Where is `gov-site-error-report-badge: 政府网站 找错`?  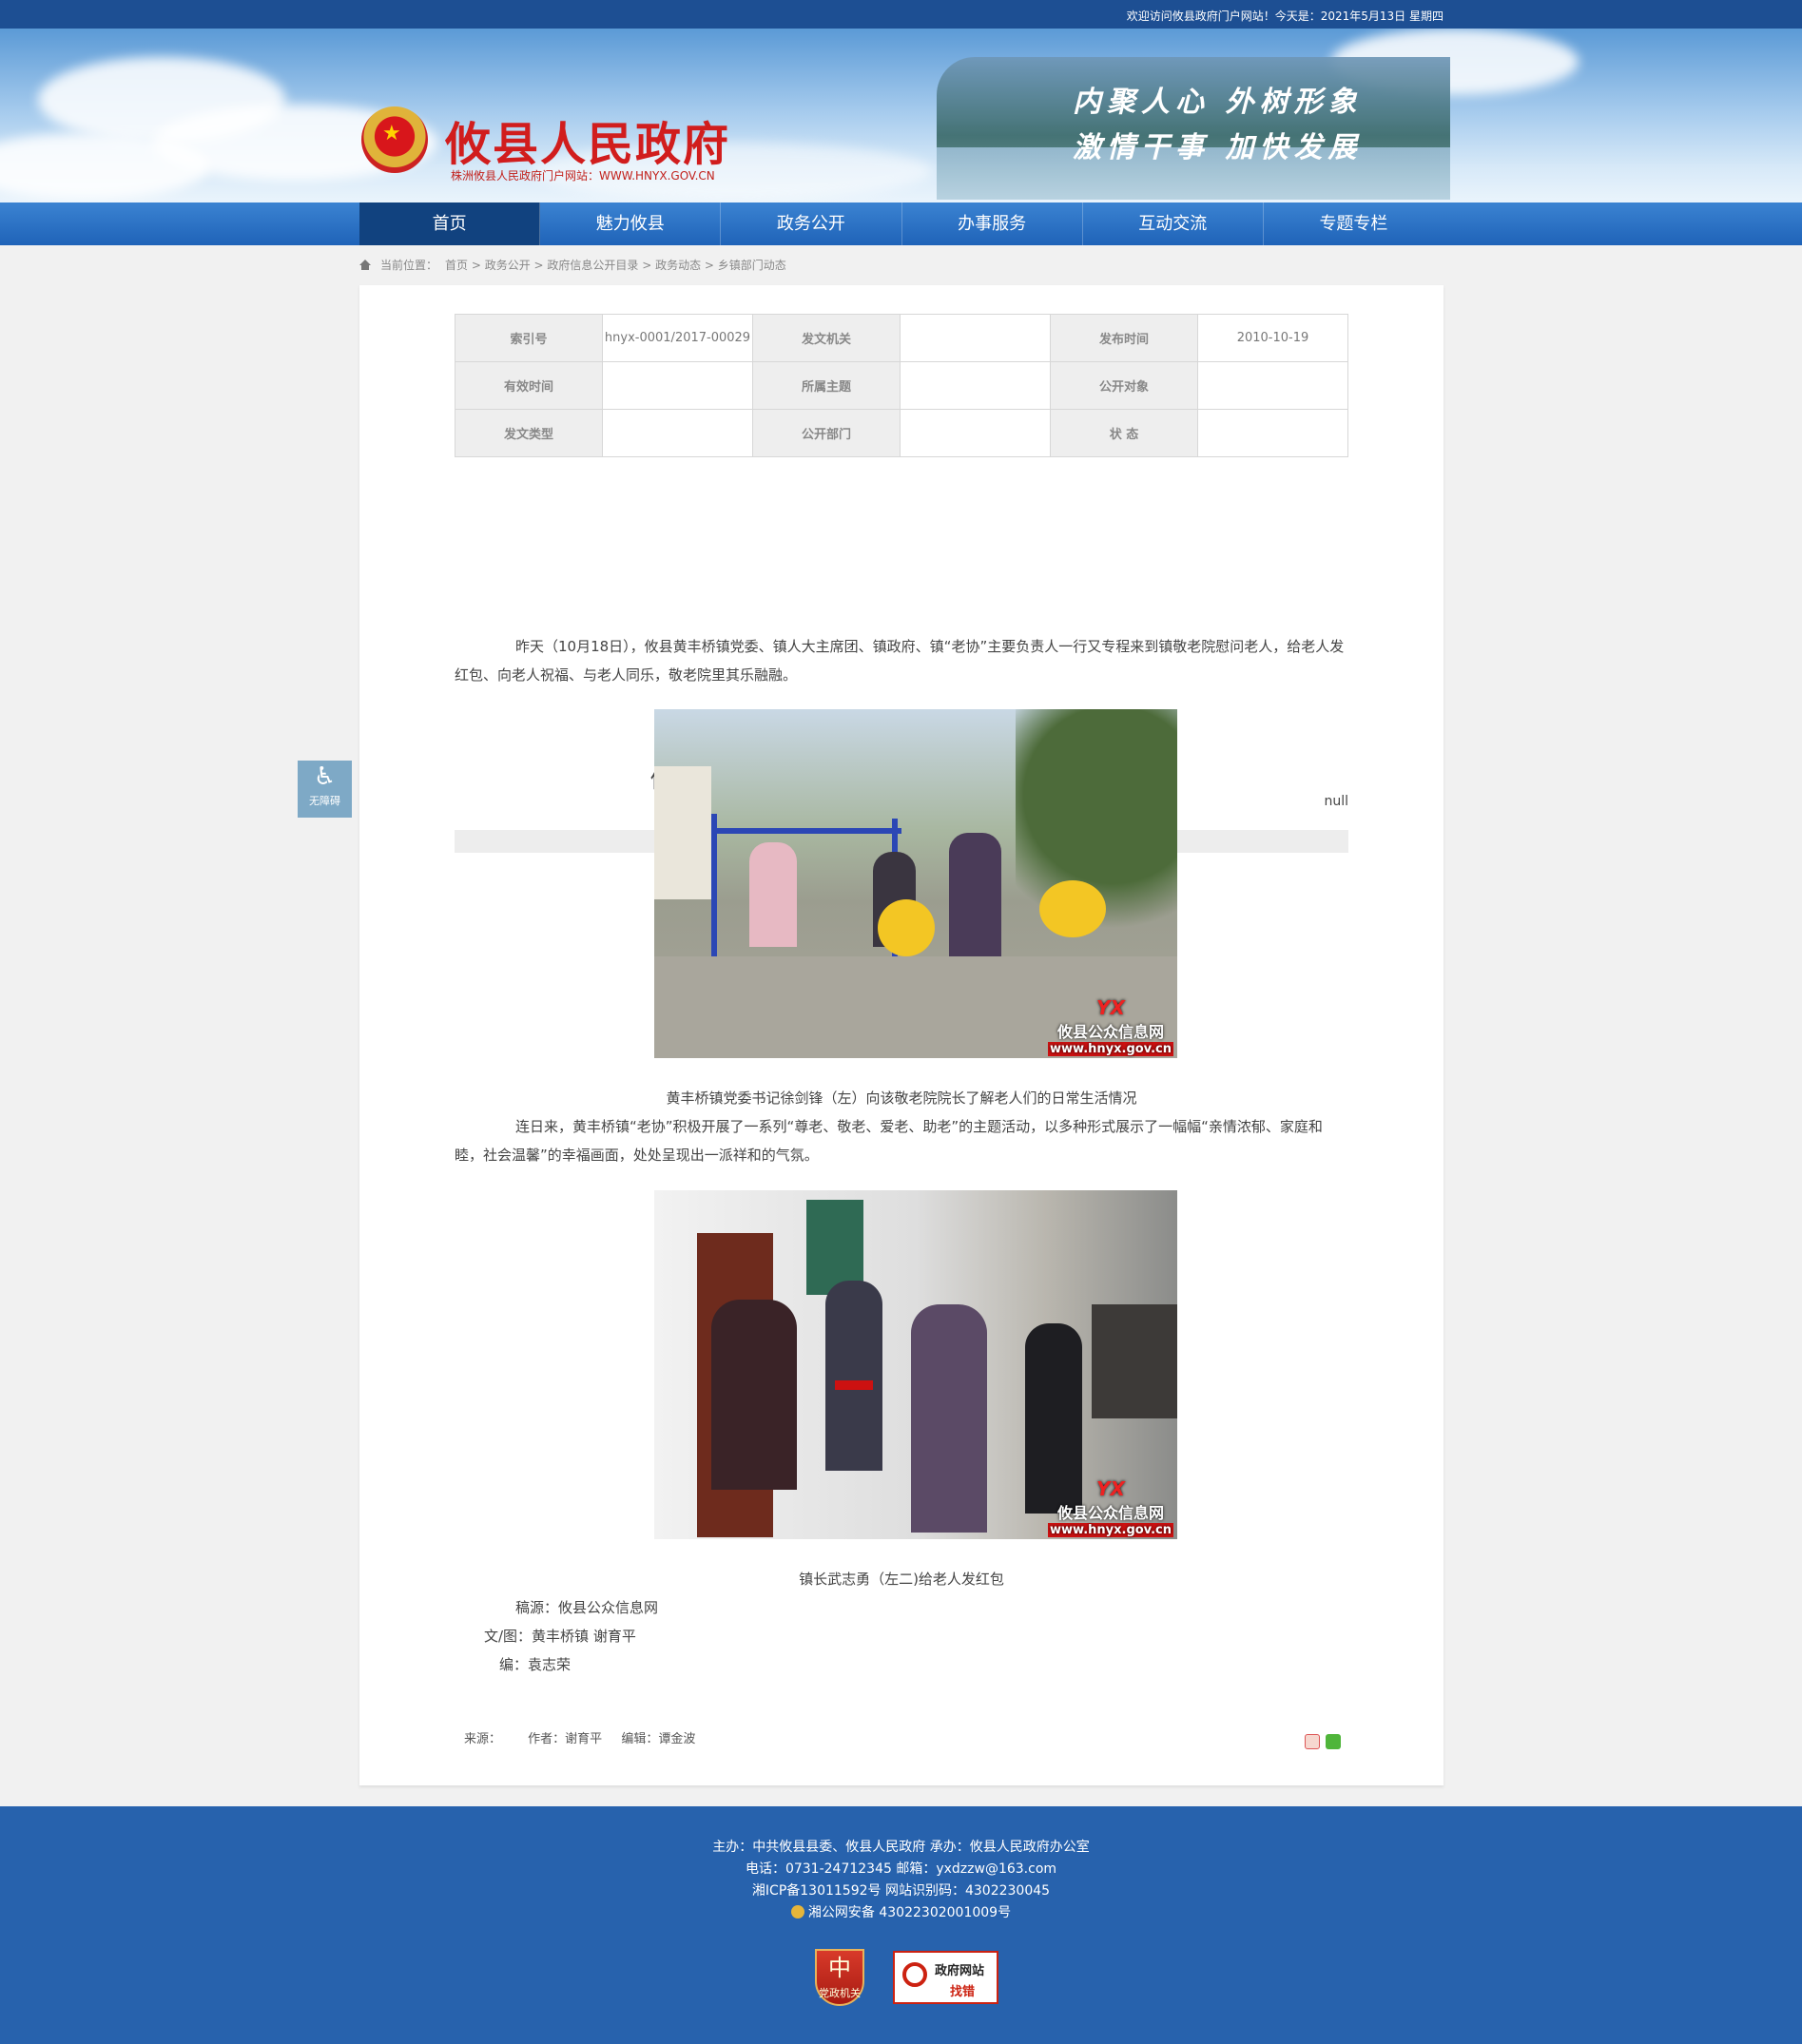 gov-site-error-report-badge: 政府网站 找错 is located at coordinates (945, 1978).